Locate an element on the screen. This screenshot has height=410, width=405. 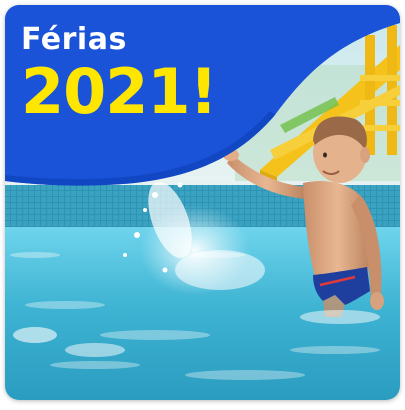
headline: Férias 2021! is located at coordinates (119, 75).